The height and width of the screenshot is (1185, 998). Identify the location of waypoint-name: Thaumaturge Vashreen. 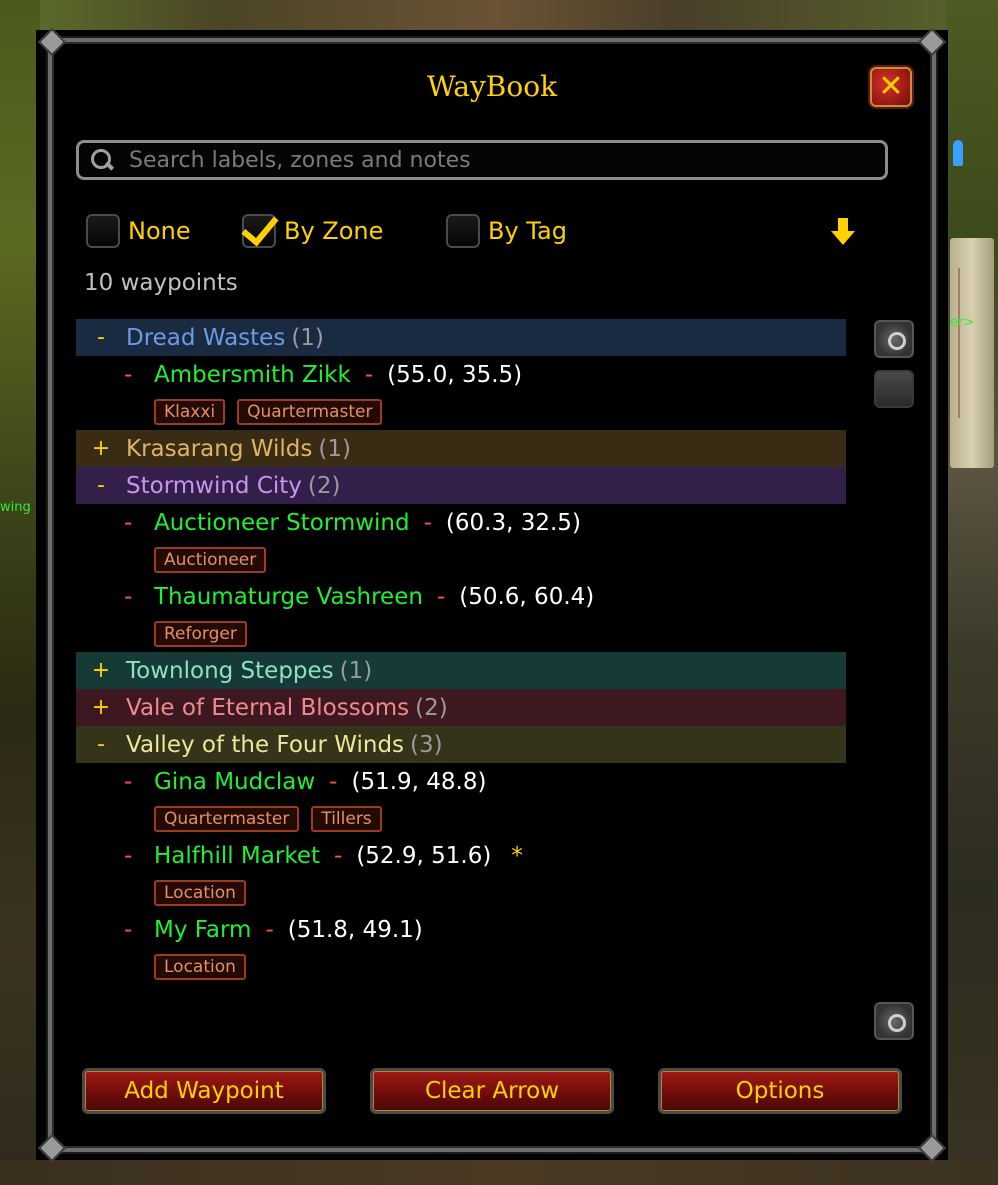
(288, 596).